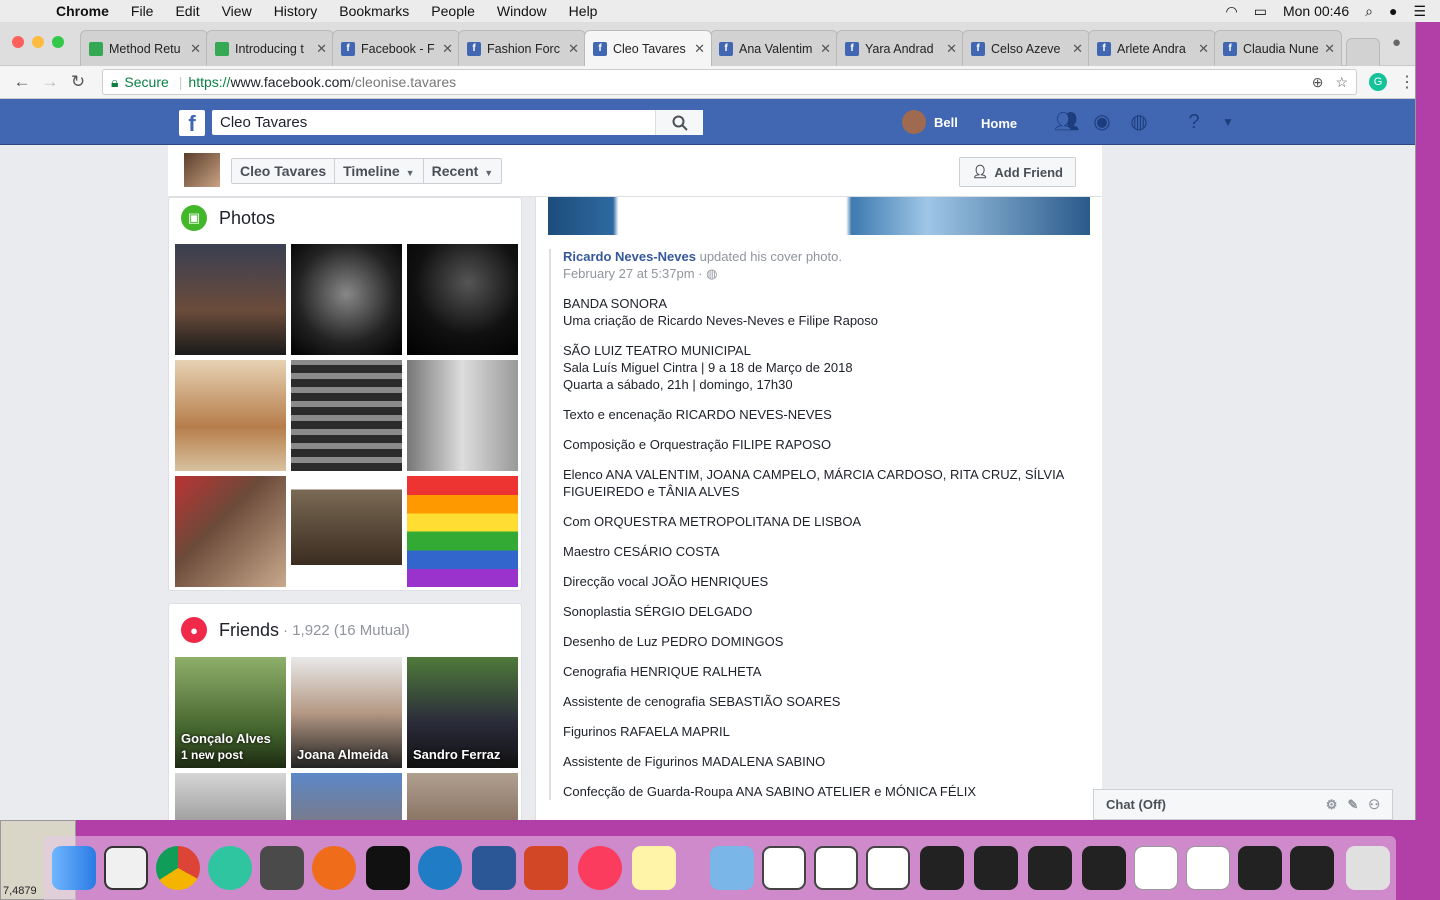  I want to click on photos-title: Photos, so click(247, 218).